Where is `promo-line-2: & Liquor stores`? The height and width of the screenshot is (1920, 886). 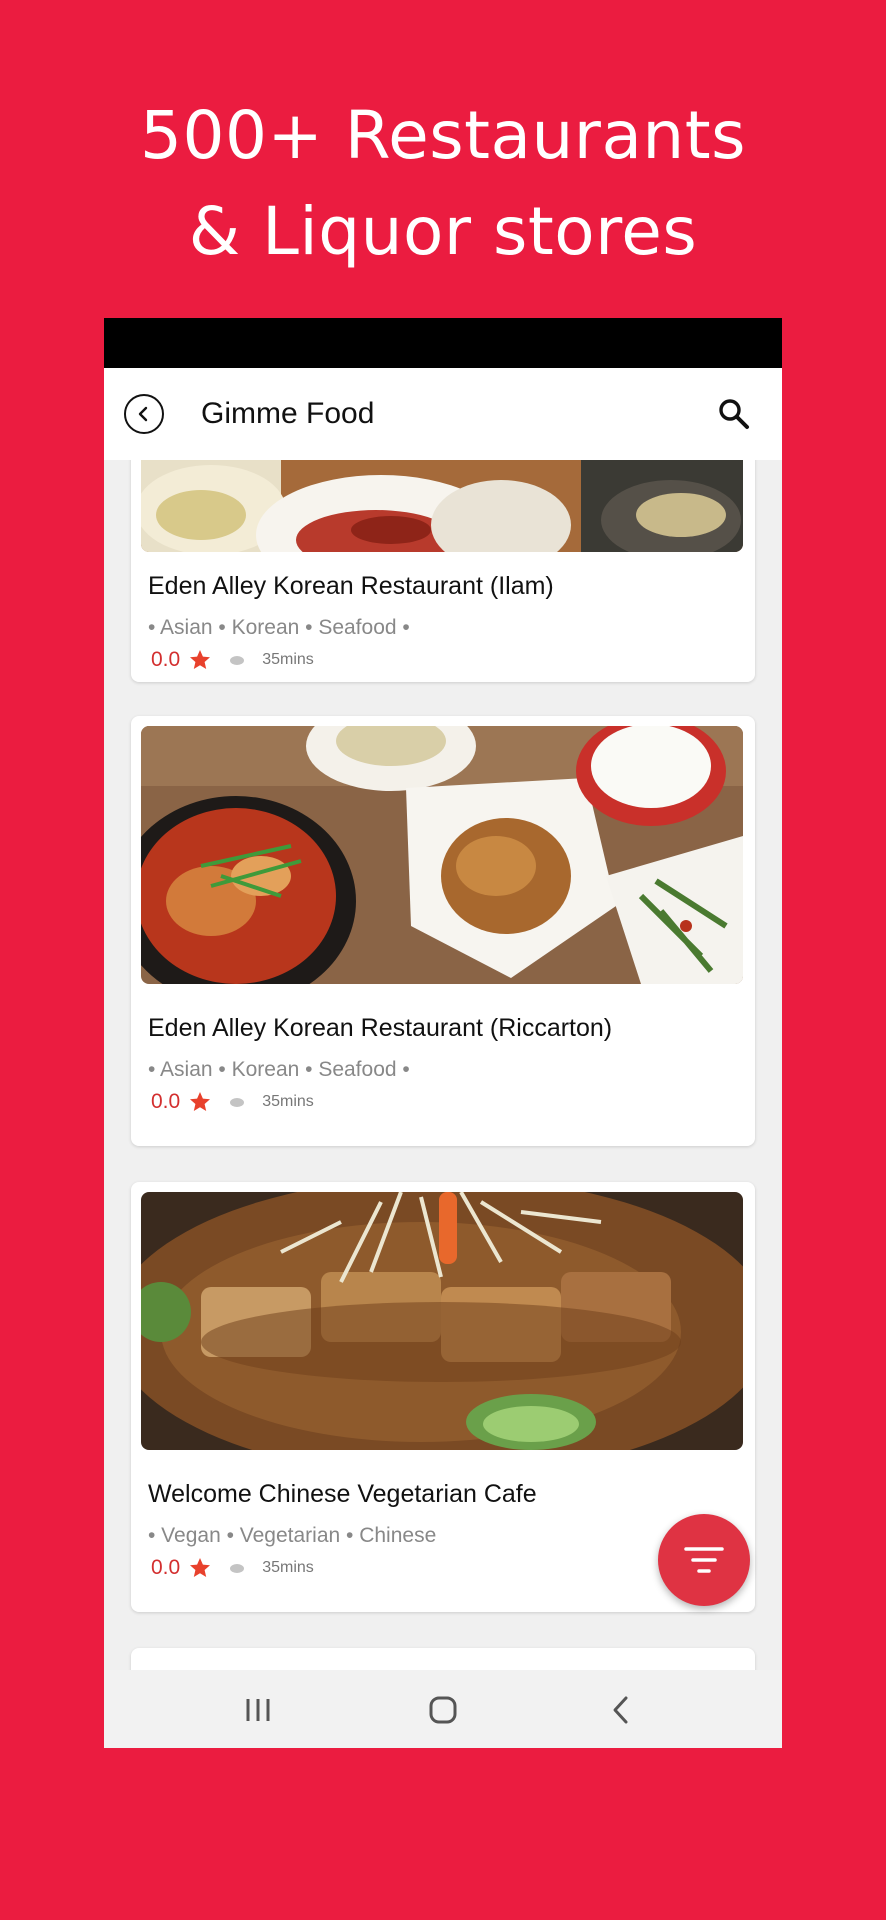 promo-line-2: & Liquor stores is located at coordinates (443, 231).